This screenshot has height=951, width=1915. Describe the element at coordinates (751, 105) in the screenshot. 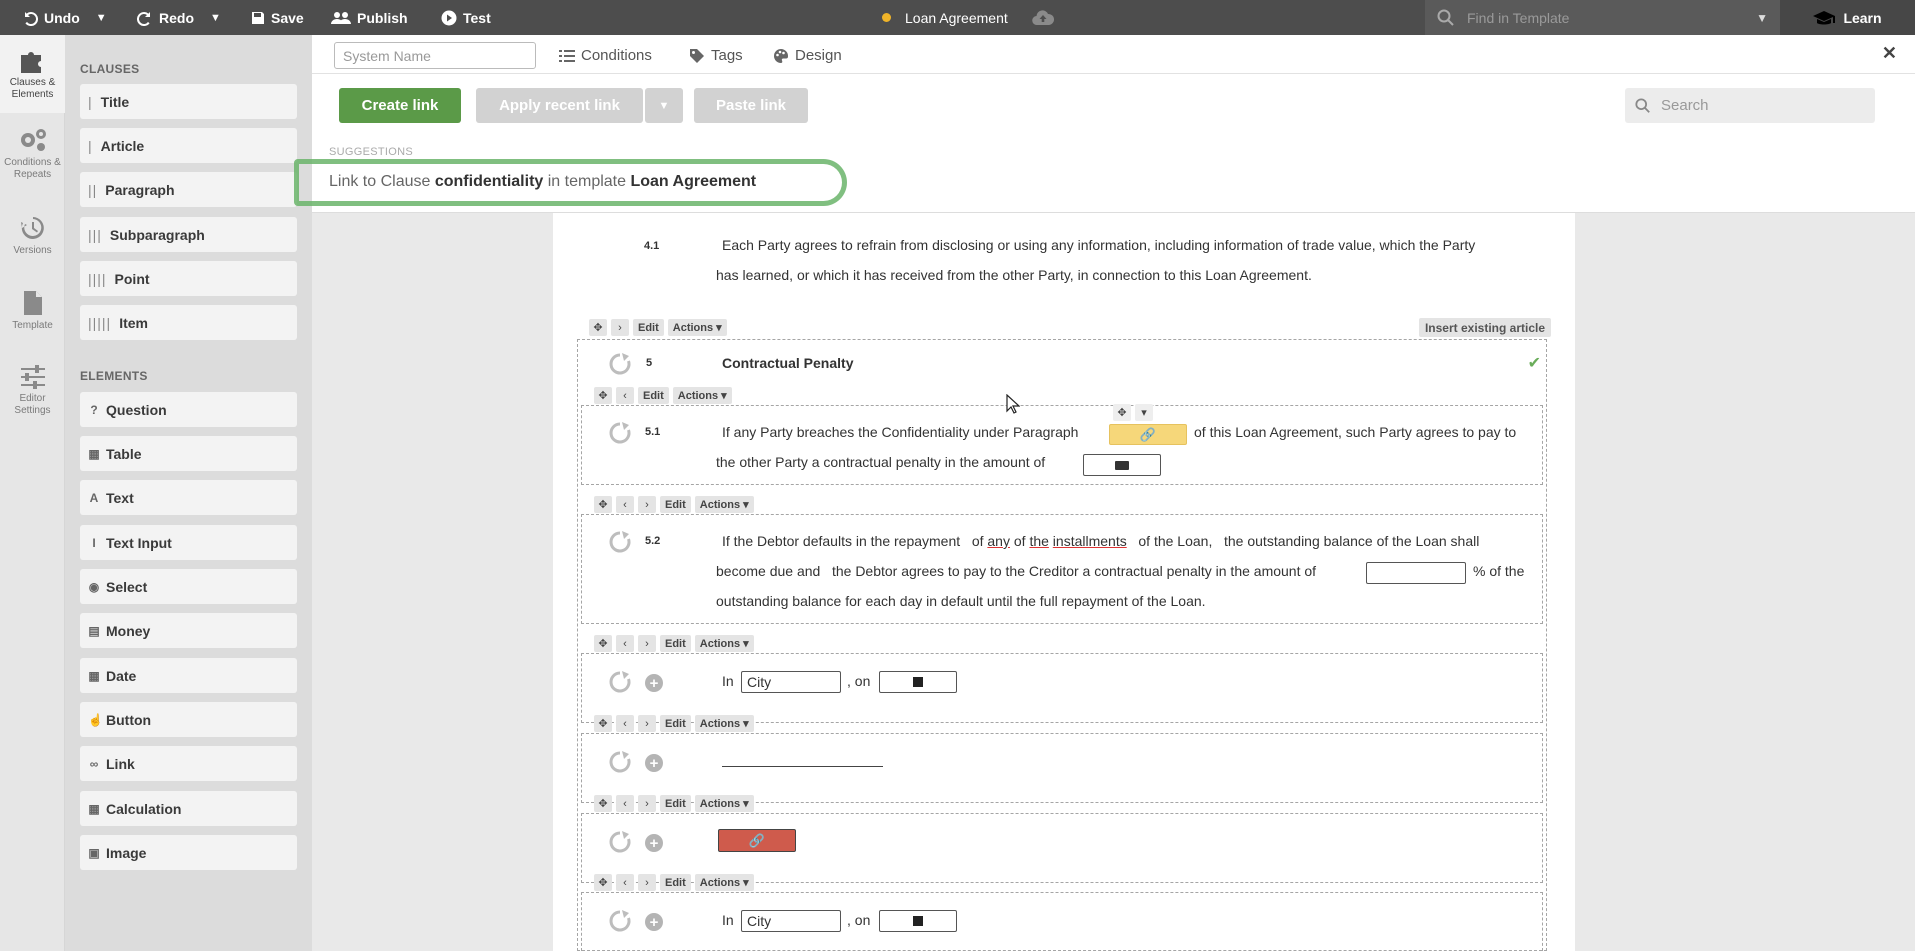

I see `paste-link-button: Paste link` at that location.